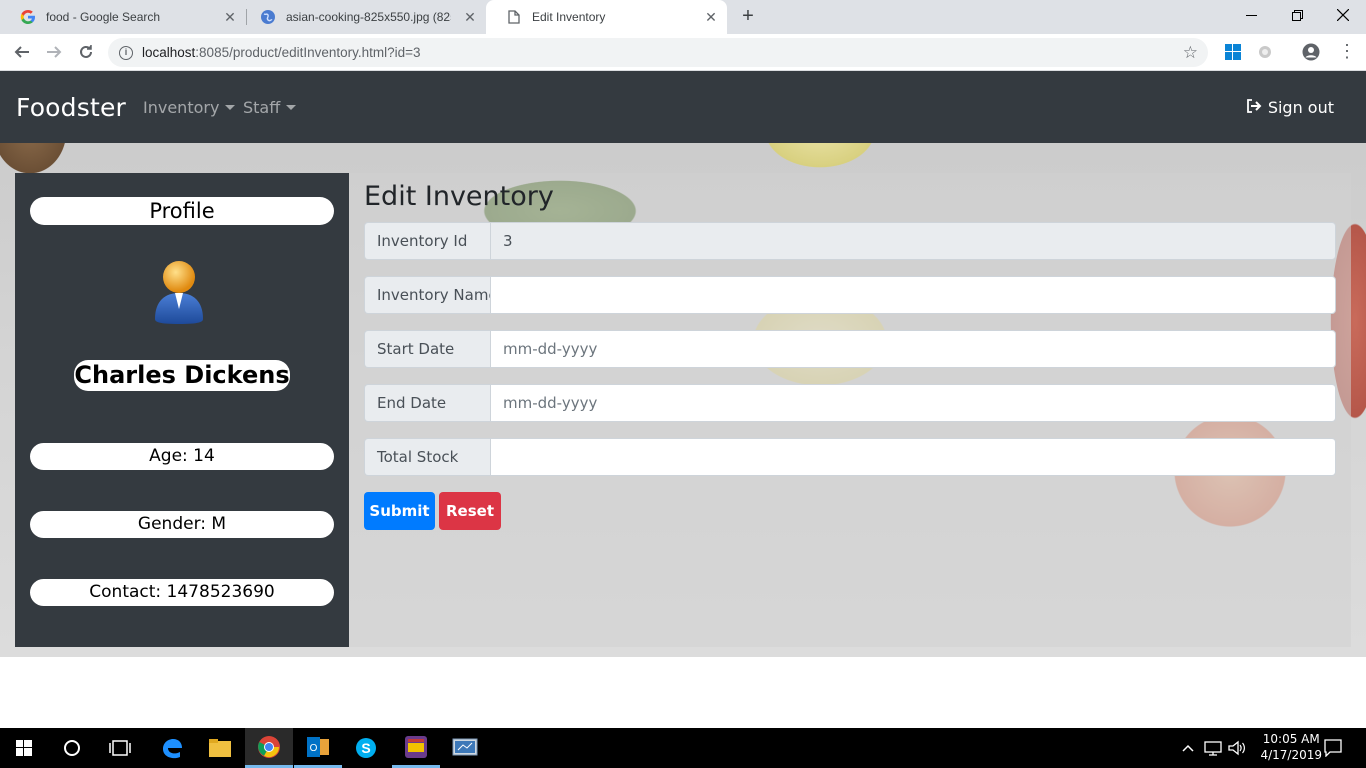 This screenshot has height=768, width=1366. Describe the element at coordinates (913, 457) in the screenshot. I see `total-stock-input` at that location.